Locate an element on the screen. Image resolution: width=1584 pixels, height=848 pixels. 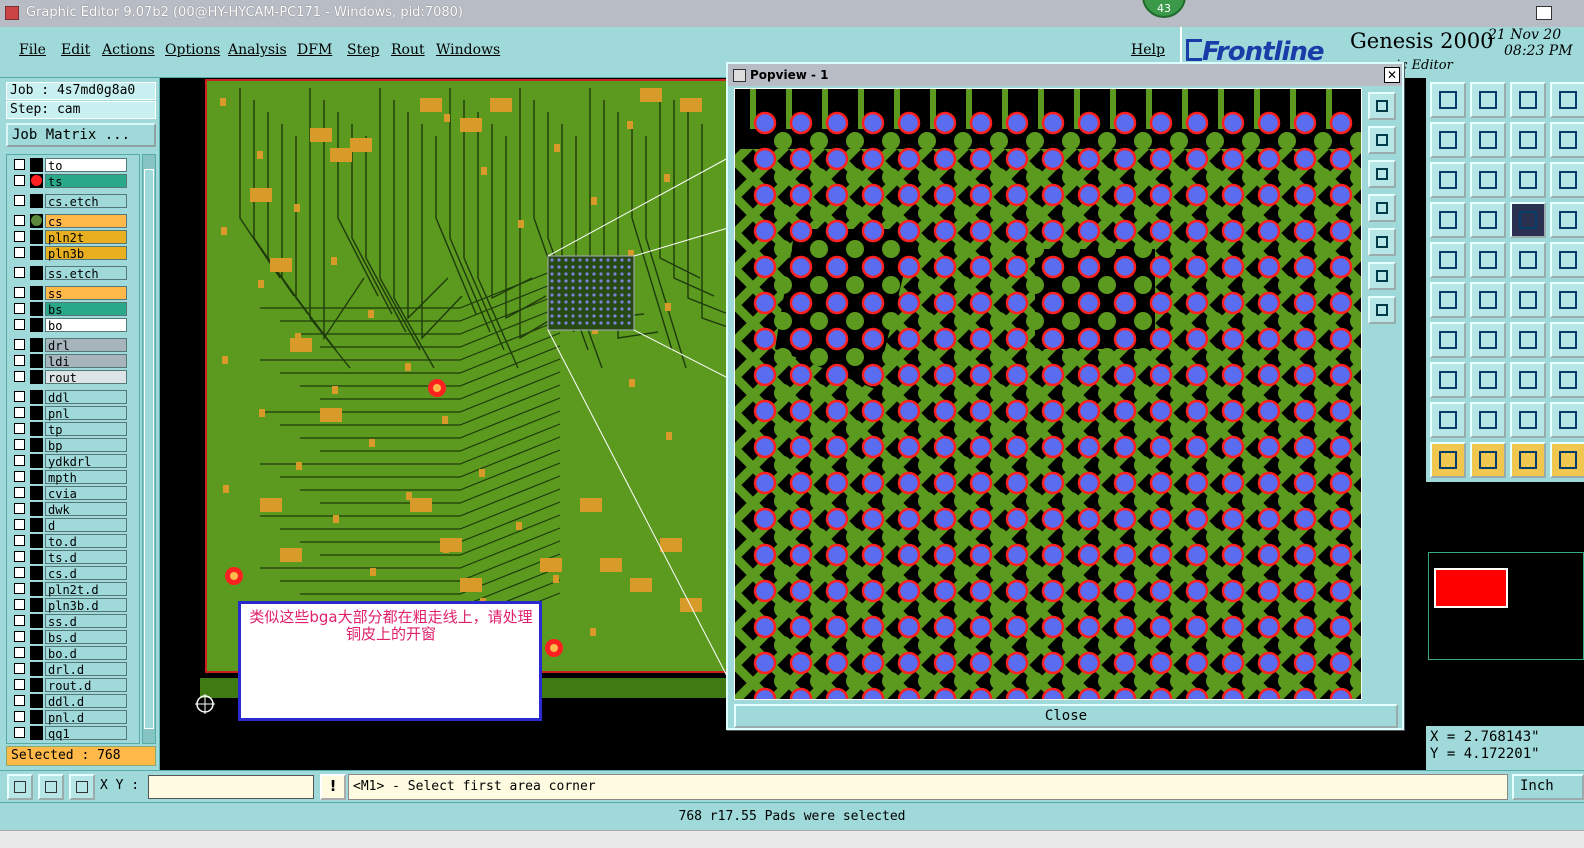
layer-name: ss.d is located at coordinates (86, 621).